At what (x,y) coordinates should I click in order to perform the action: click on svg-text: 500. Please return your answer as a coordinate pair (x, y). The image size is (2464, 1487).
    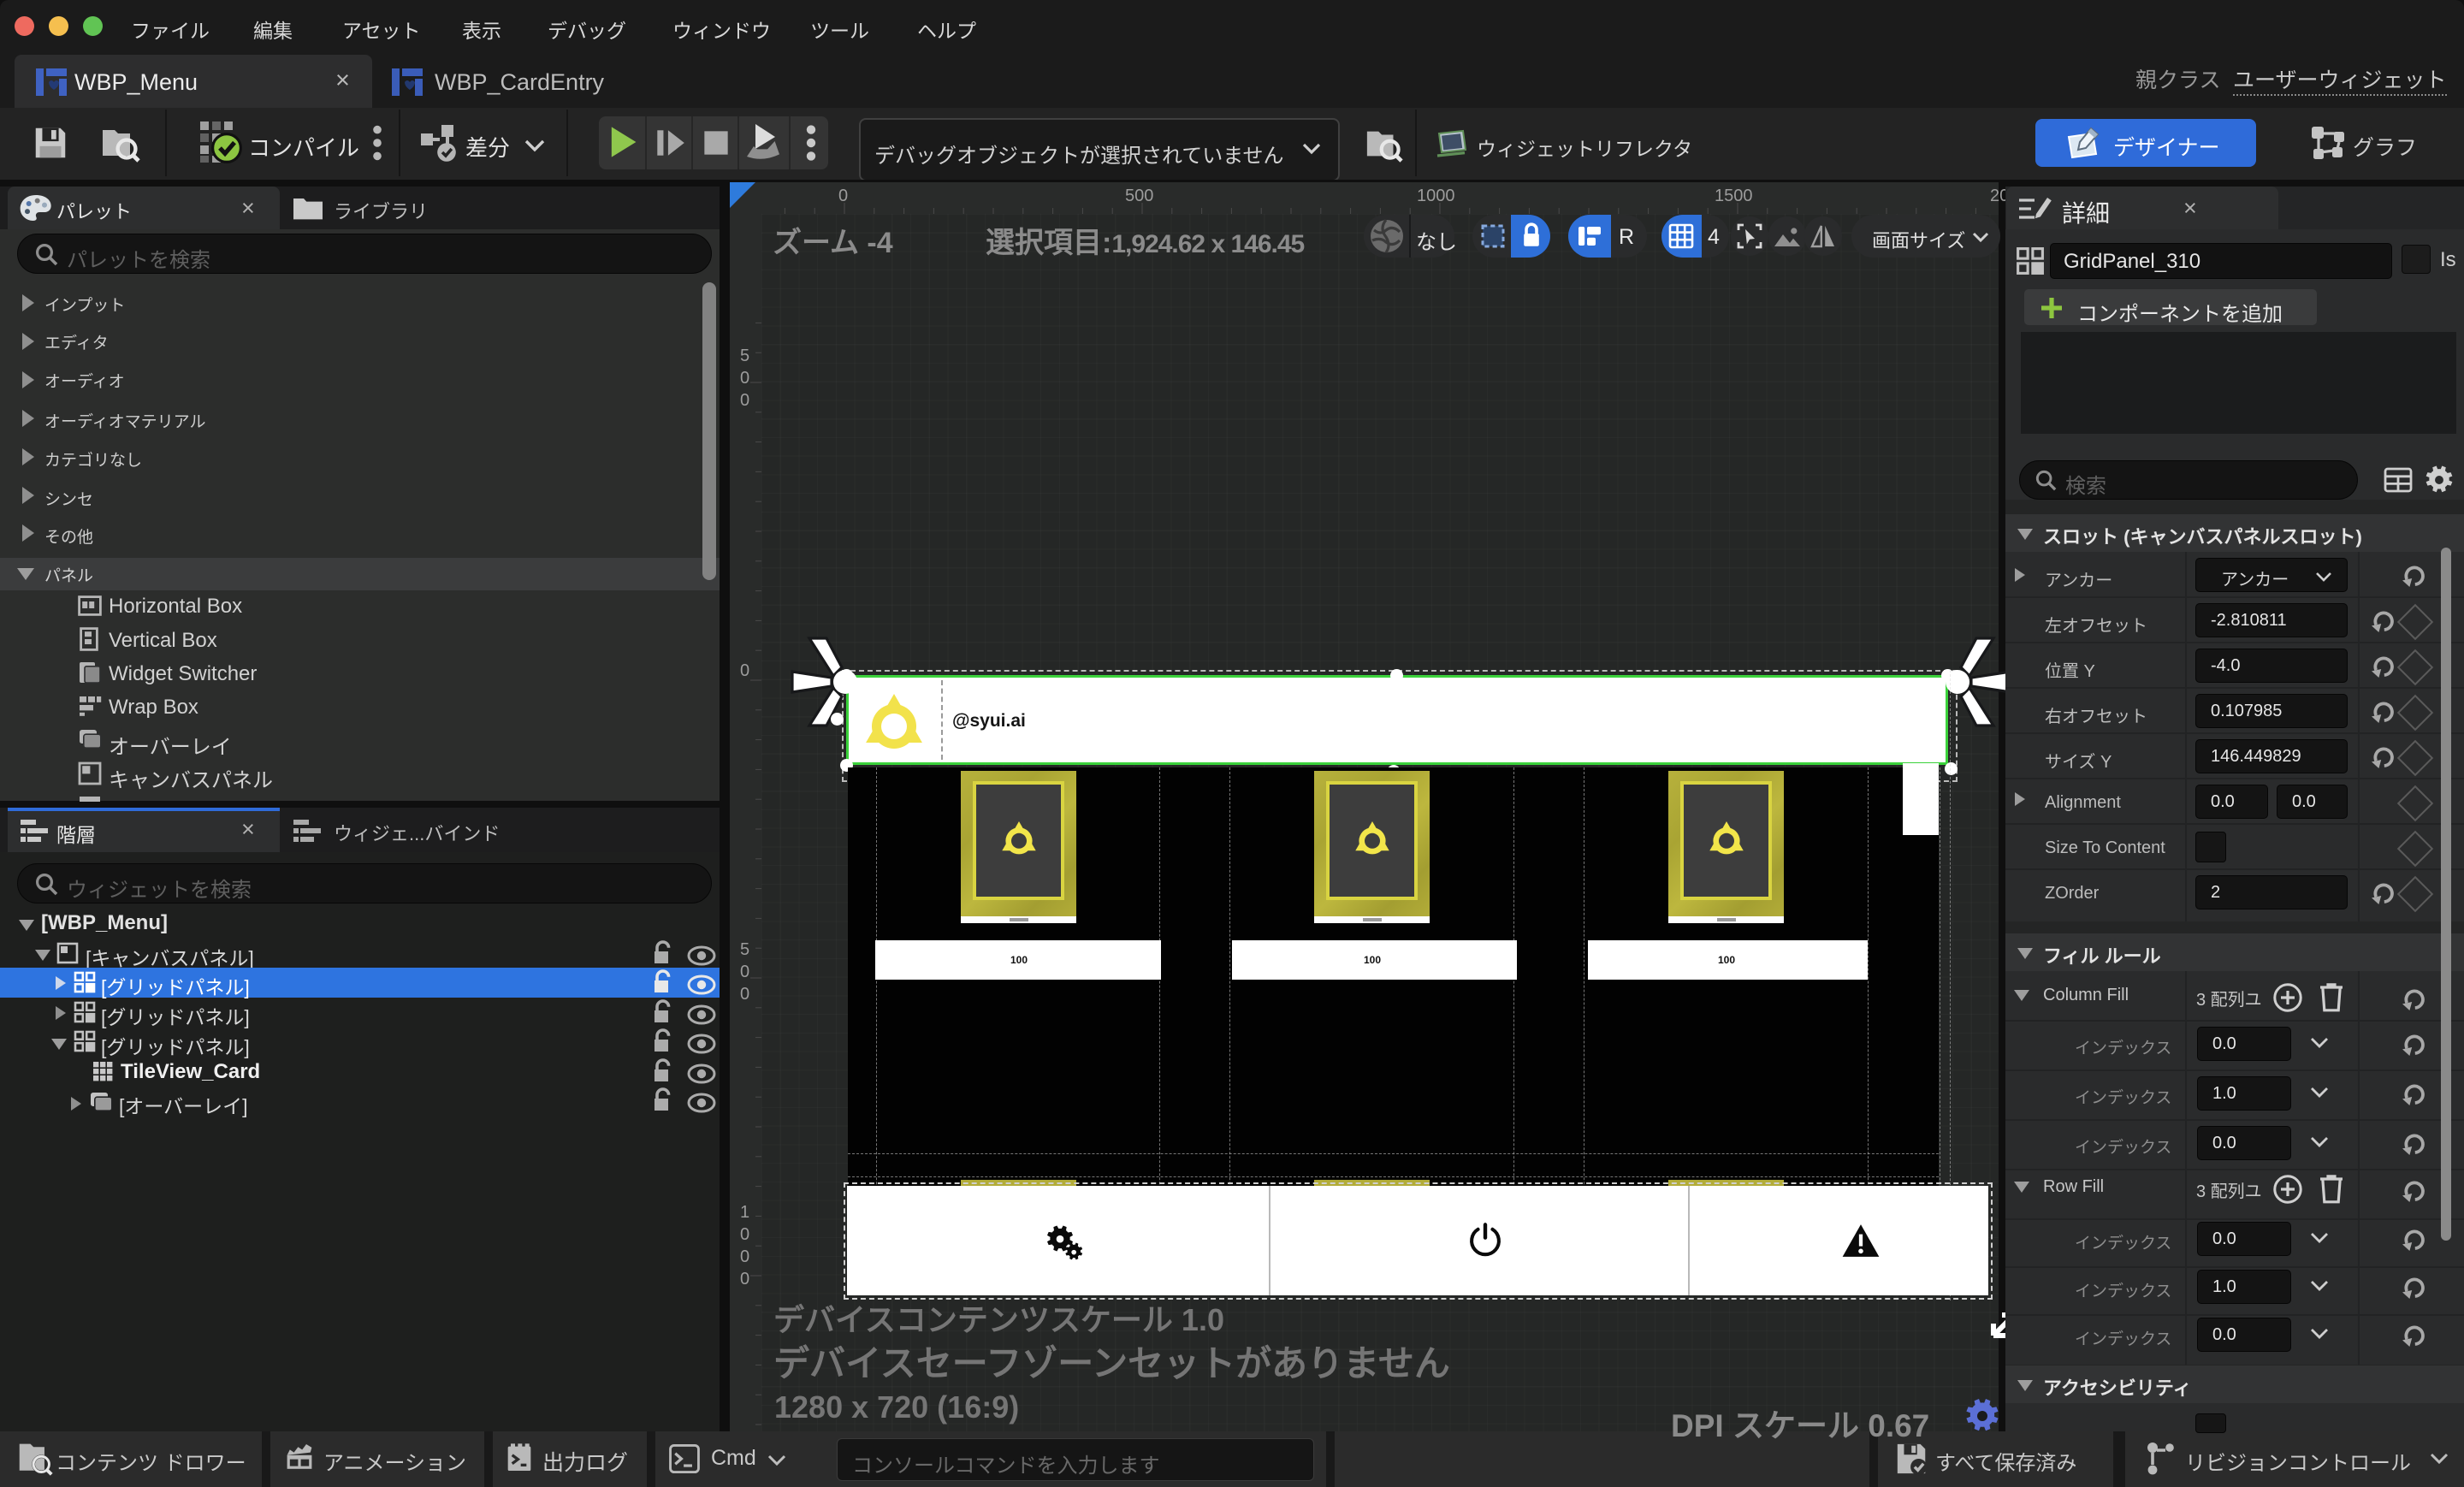
    Looking at the image, I should click on (1139, 196).